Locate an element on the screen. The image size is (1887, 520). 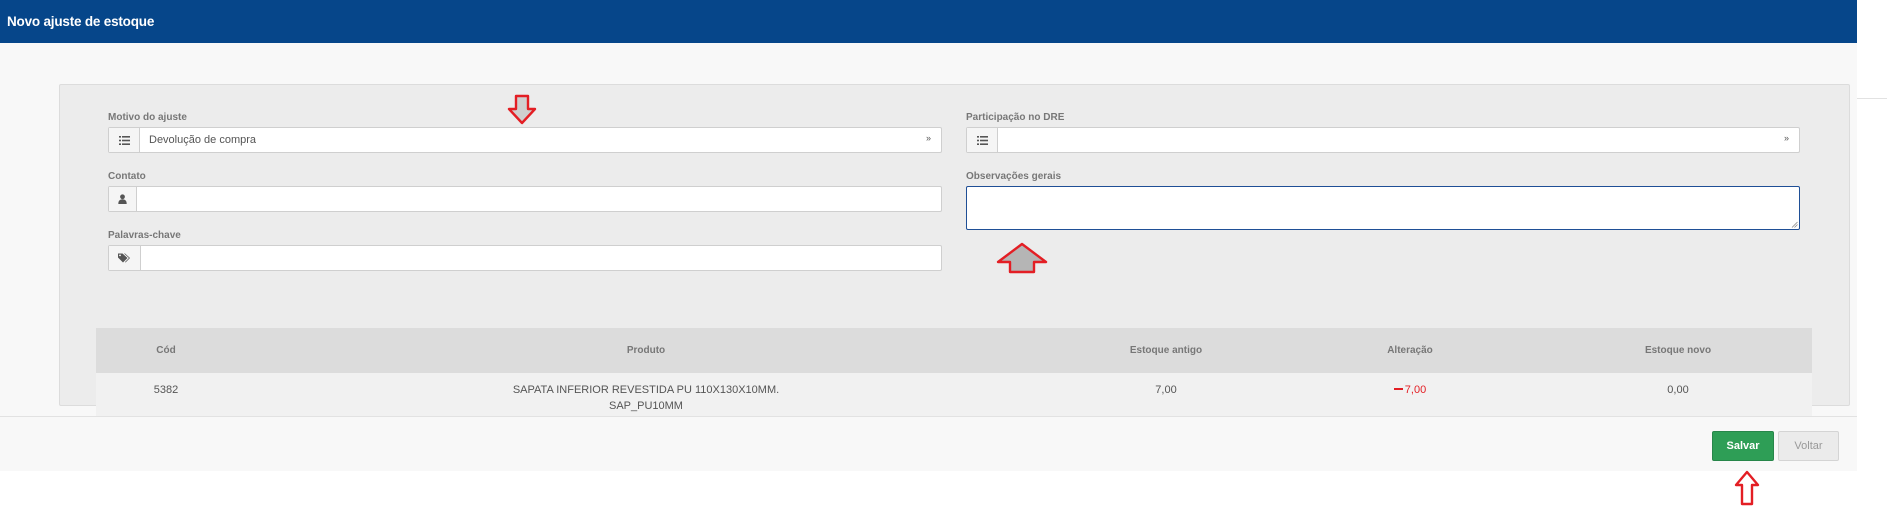
th-estoque-antigo: Estoque antigo is located at coordinates (1166, 350).